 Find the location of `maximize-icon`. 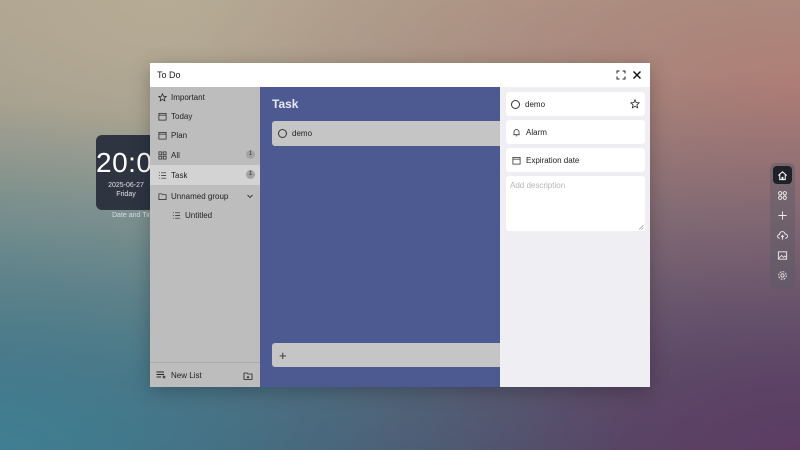

maximize-icon is located at coordinates (621, 75).